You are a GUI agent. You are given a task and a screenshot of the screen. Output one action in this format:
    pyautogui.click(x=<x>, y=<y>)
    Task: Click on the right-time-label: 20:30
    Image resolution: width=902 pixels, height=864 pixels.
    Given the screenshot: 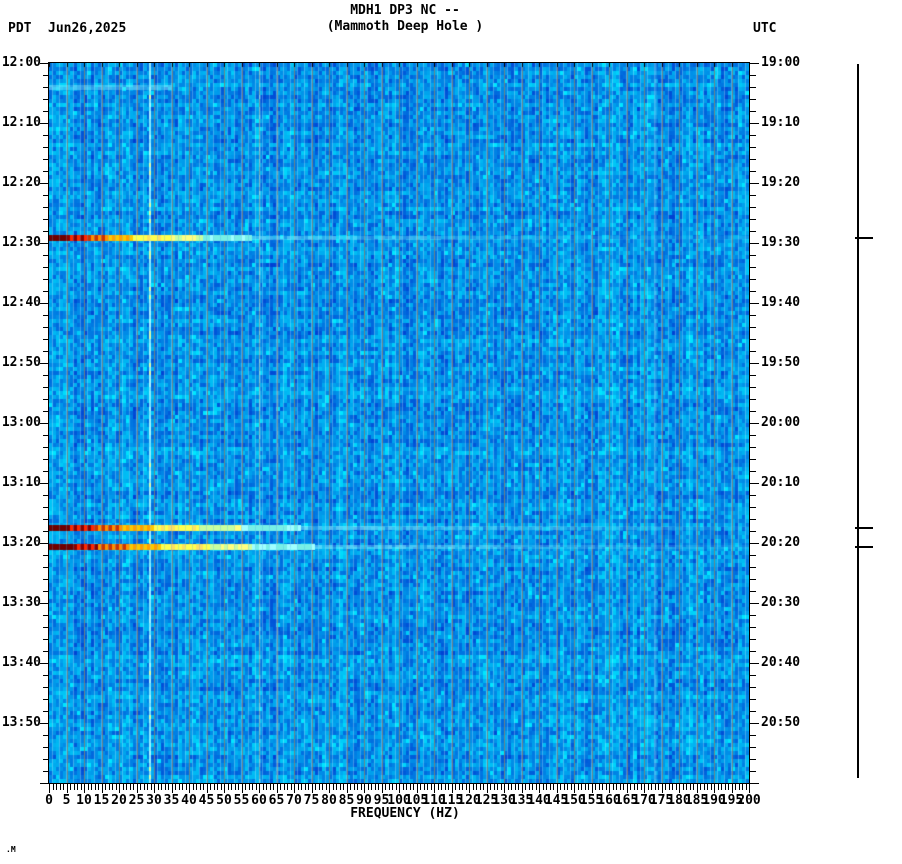 What is the action you would take?
    pyautogui.click(x=781, y=602)
    